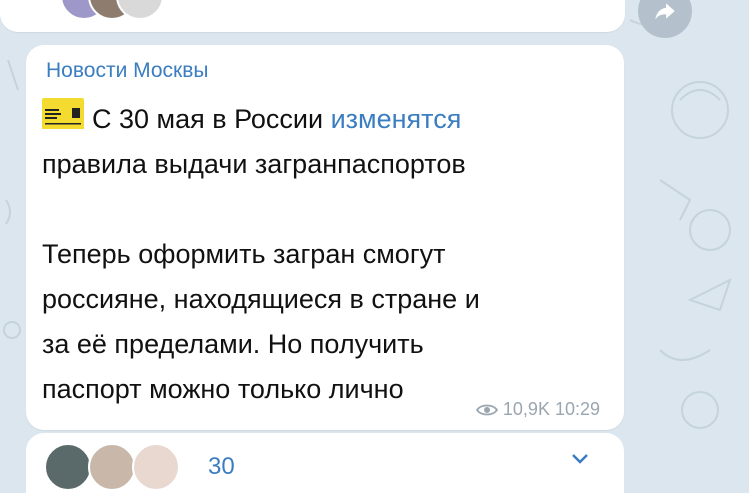  I want to click on message-line: россияне, находящиеся в стране и, so click(261, 299).